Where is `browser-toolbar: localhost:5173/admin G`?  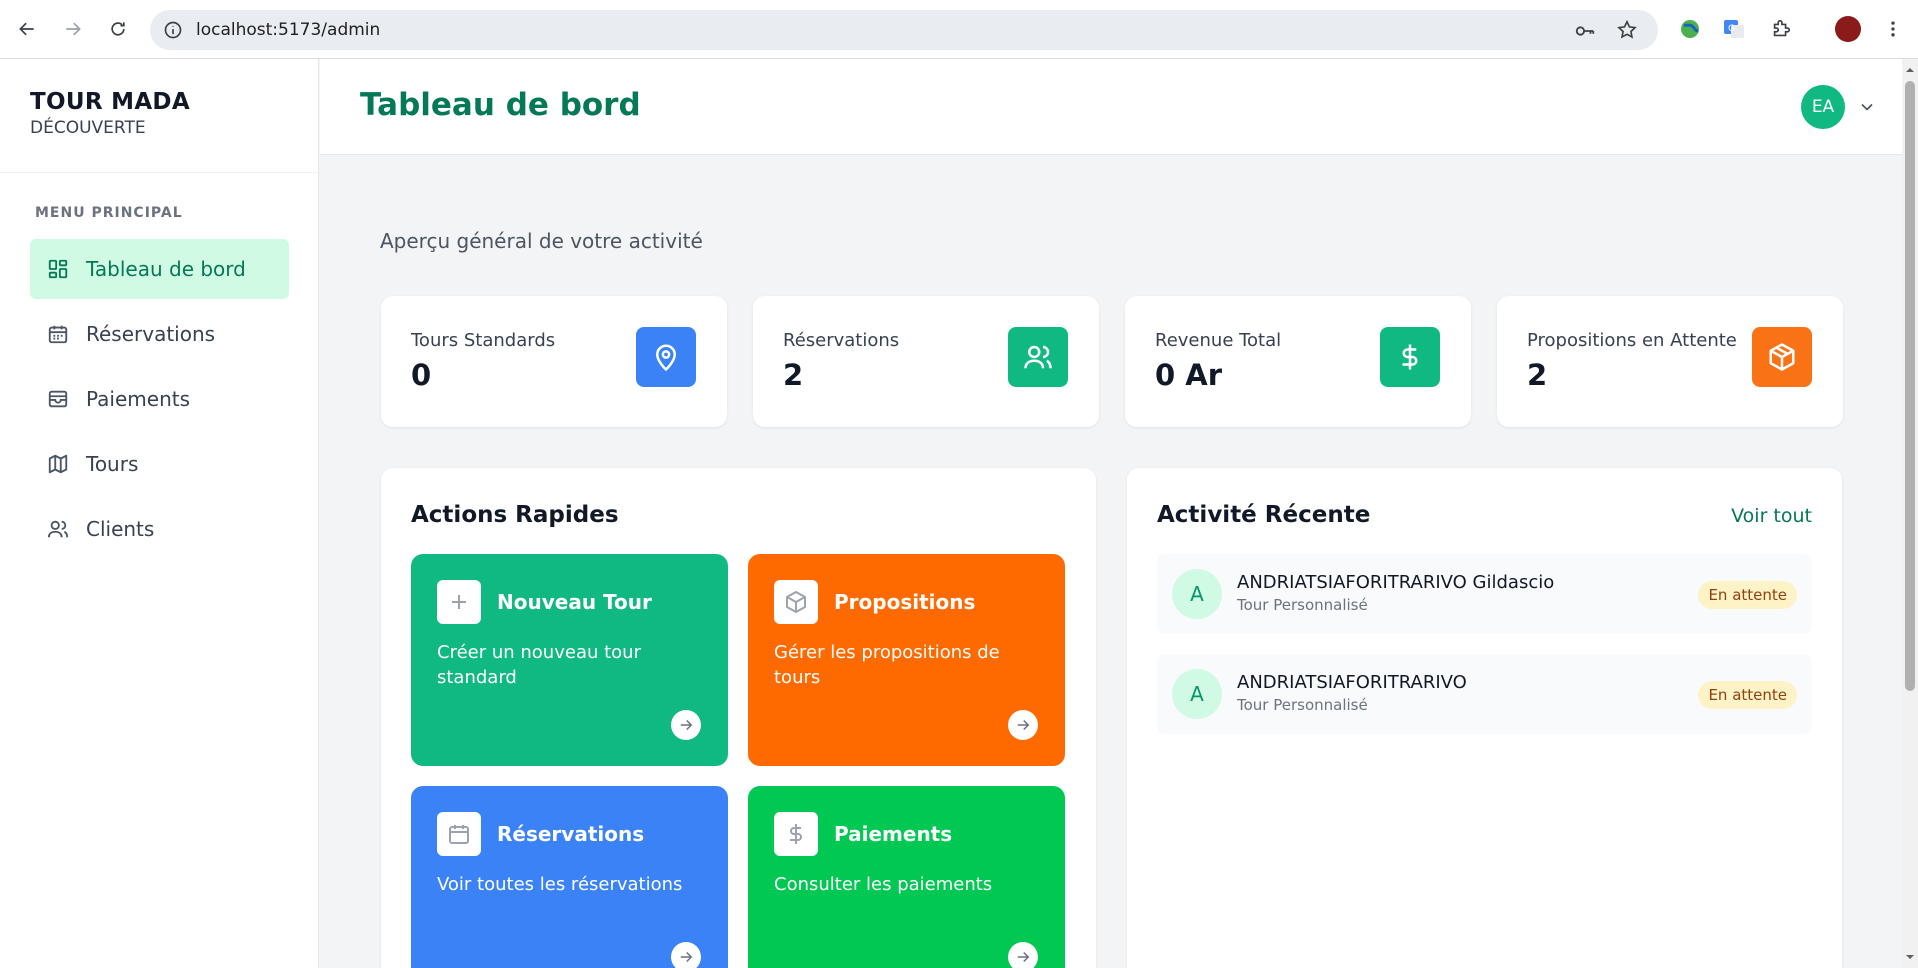
browser-toolbar: localhost:5173/admin G is located at coordinates (959, 29).